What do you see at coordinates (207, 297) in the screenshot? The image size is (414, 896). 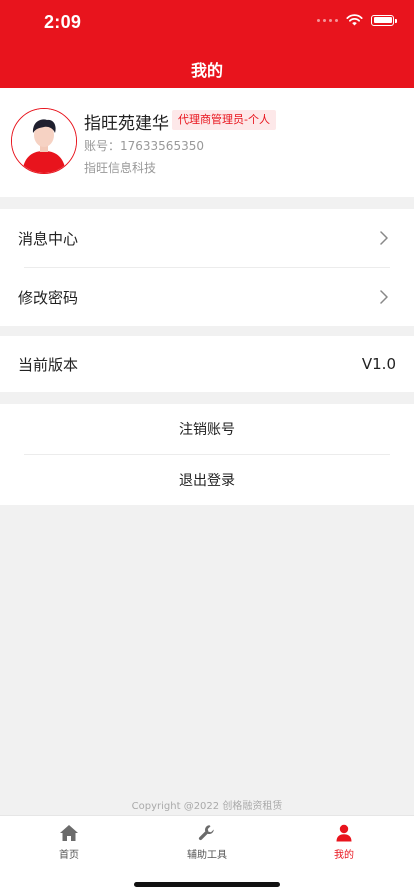 I see `change-password-row: 修改密码` at bounding box center [207, 297].